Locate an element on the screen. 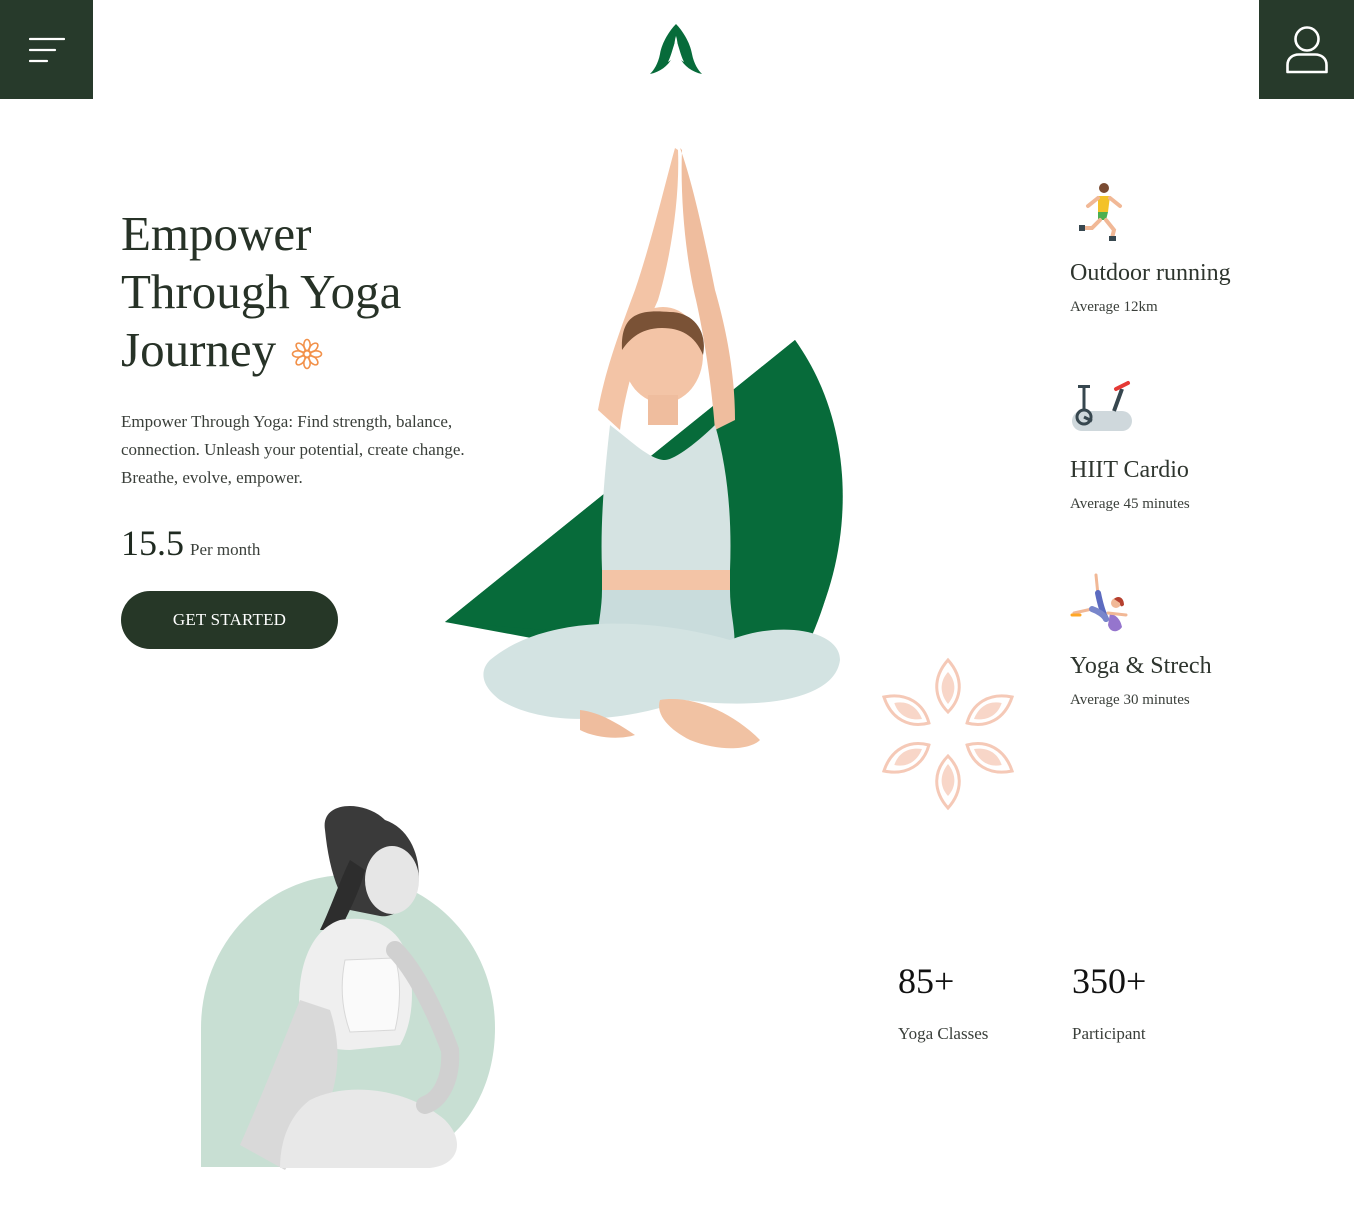 This screenshot has height=1209, width=1354. price: 15.5 Per month is located at coordinates (190, 543).